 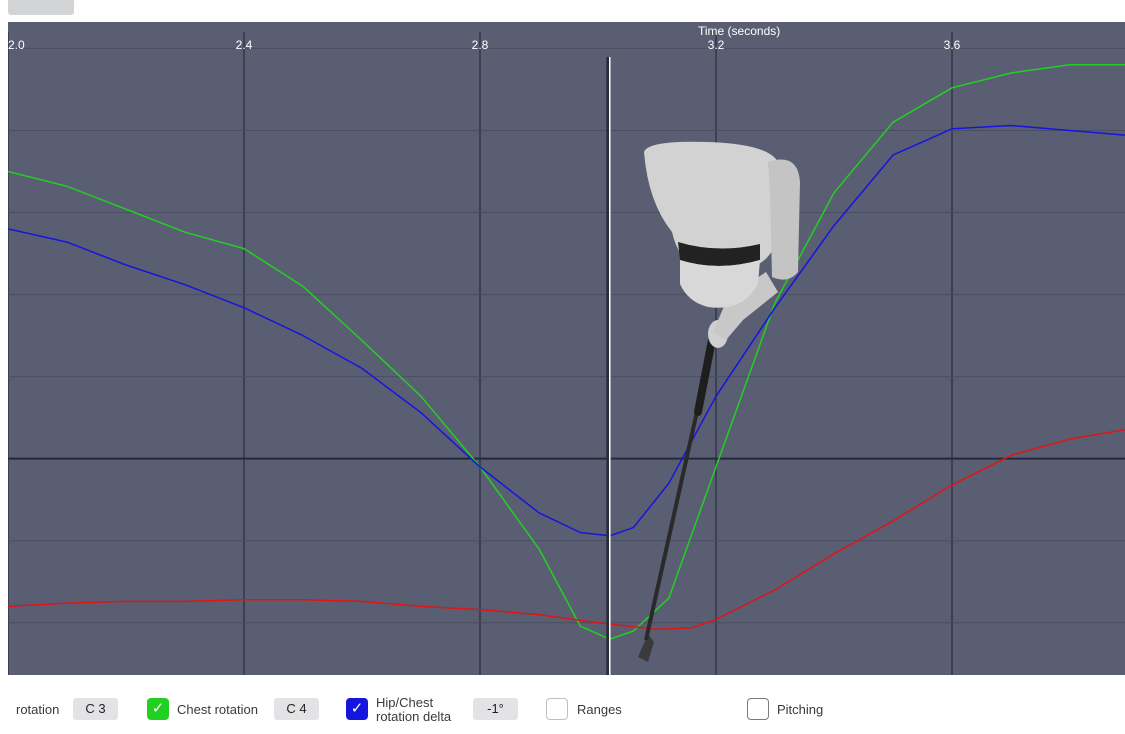 What do you see at coordinates (800, 709) in the screenshot?
I see `pitching-label: Pitching` at bounding box center [800, 709].